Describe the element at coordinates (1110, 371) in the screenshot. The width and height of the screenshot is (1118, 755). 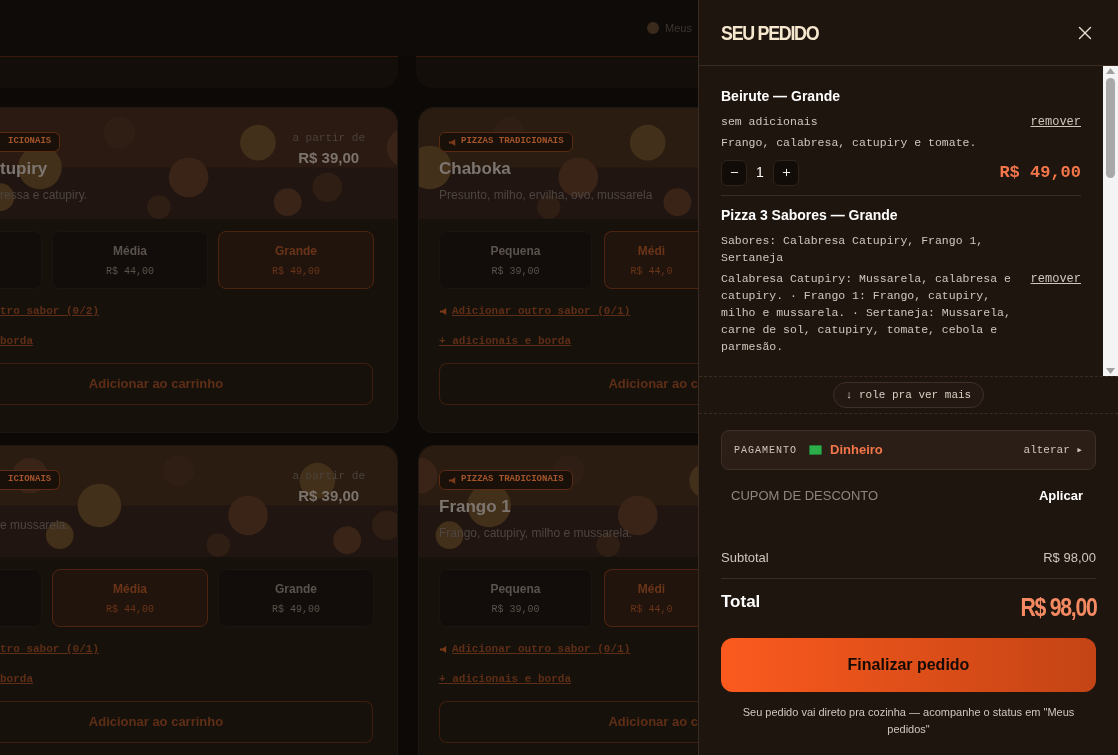
I see `scroll-down-icon` at that location.